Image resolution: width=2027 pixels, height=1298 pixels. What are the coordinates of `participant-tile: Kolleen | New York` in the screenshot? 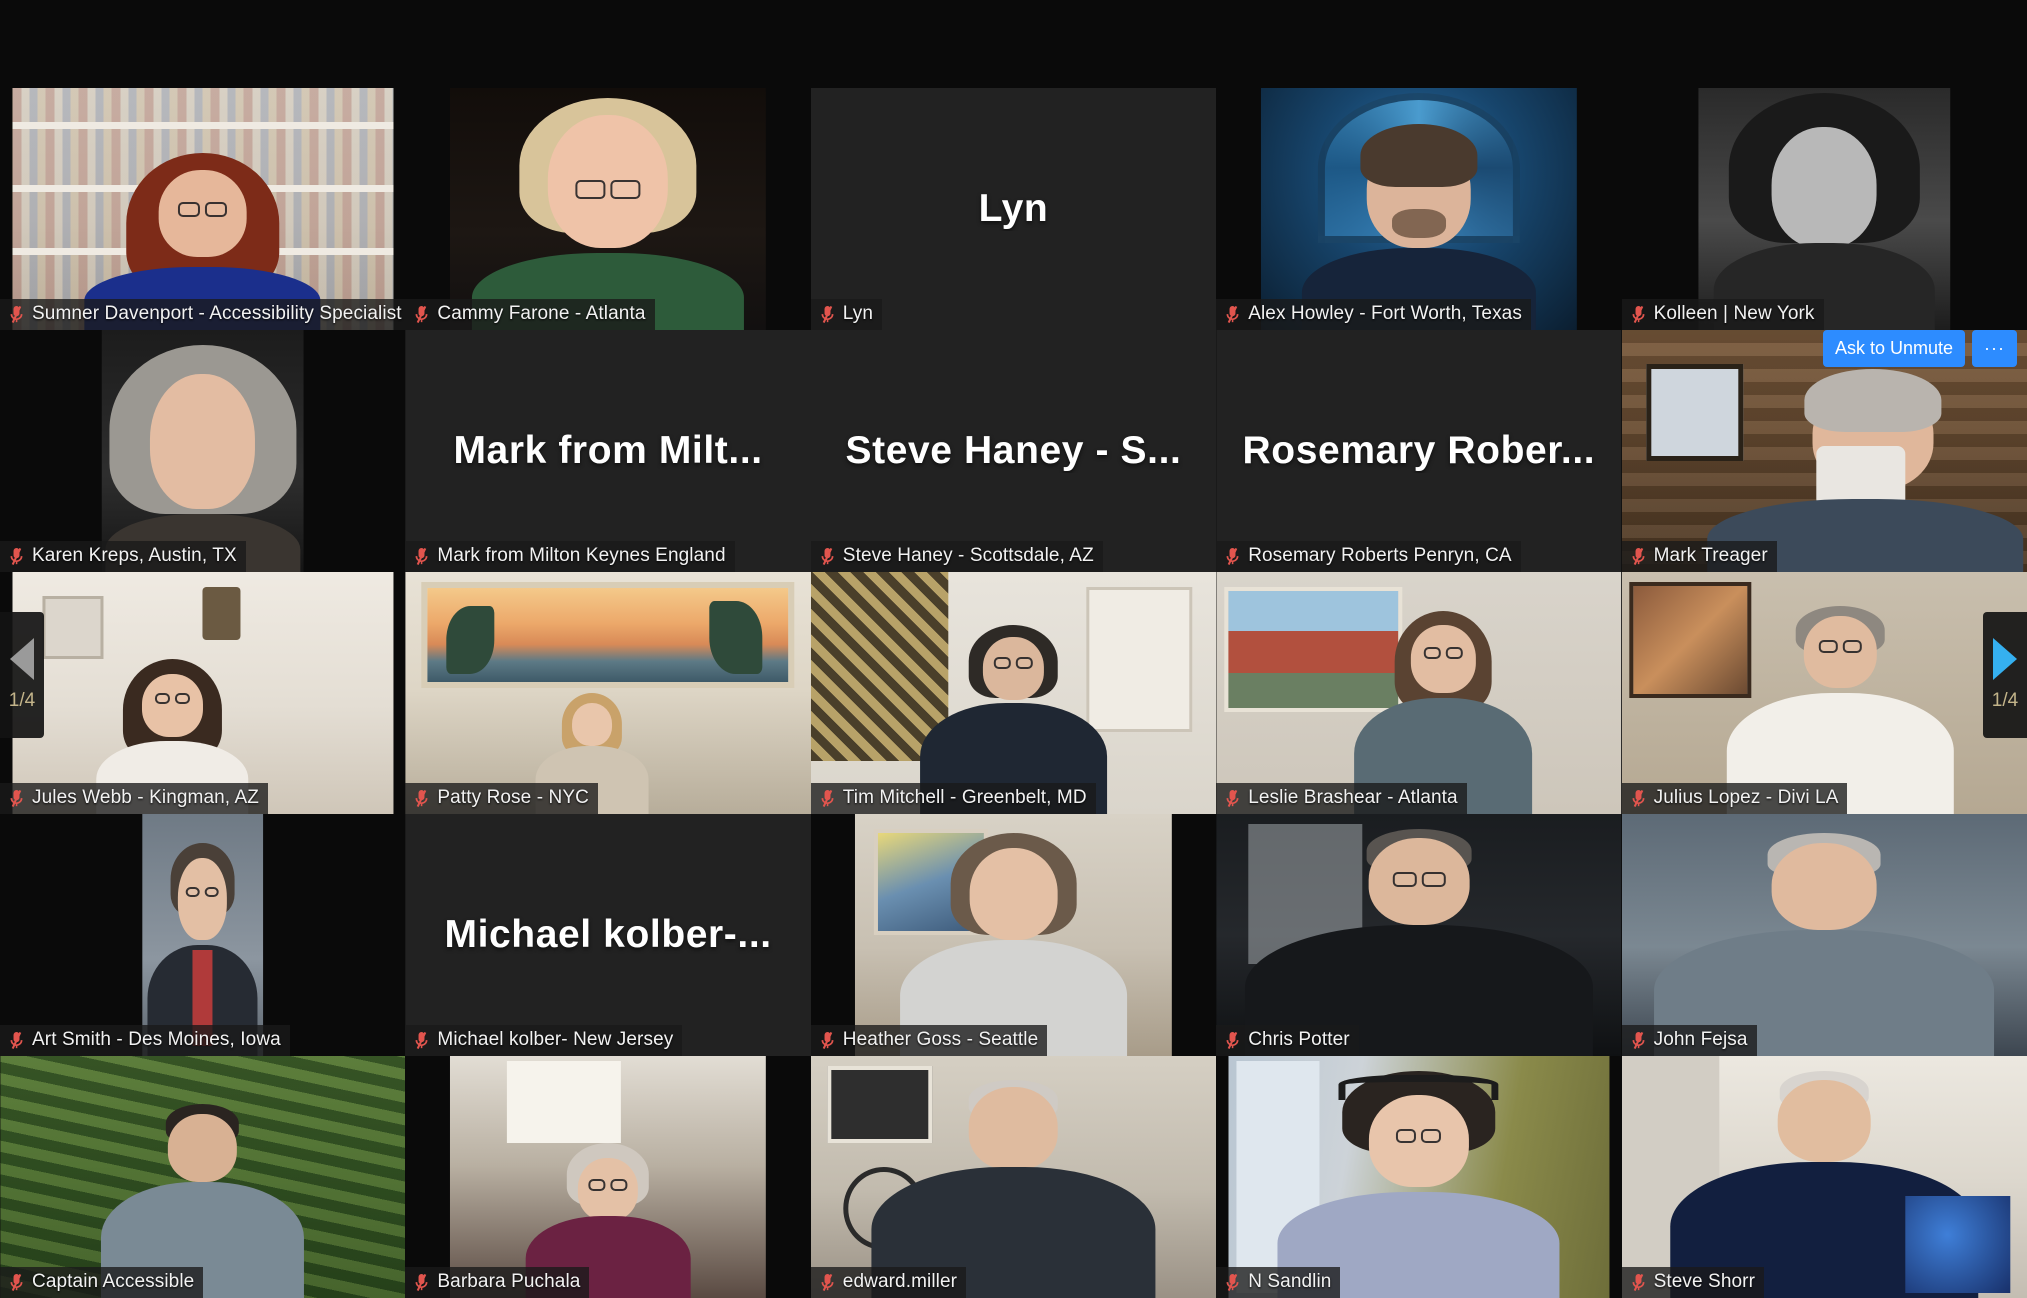 It's located at (1824, 209).